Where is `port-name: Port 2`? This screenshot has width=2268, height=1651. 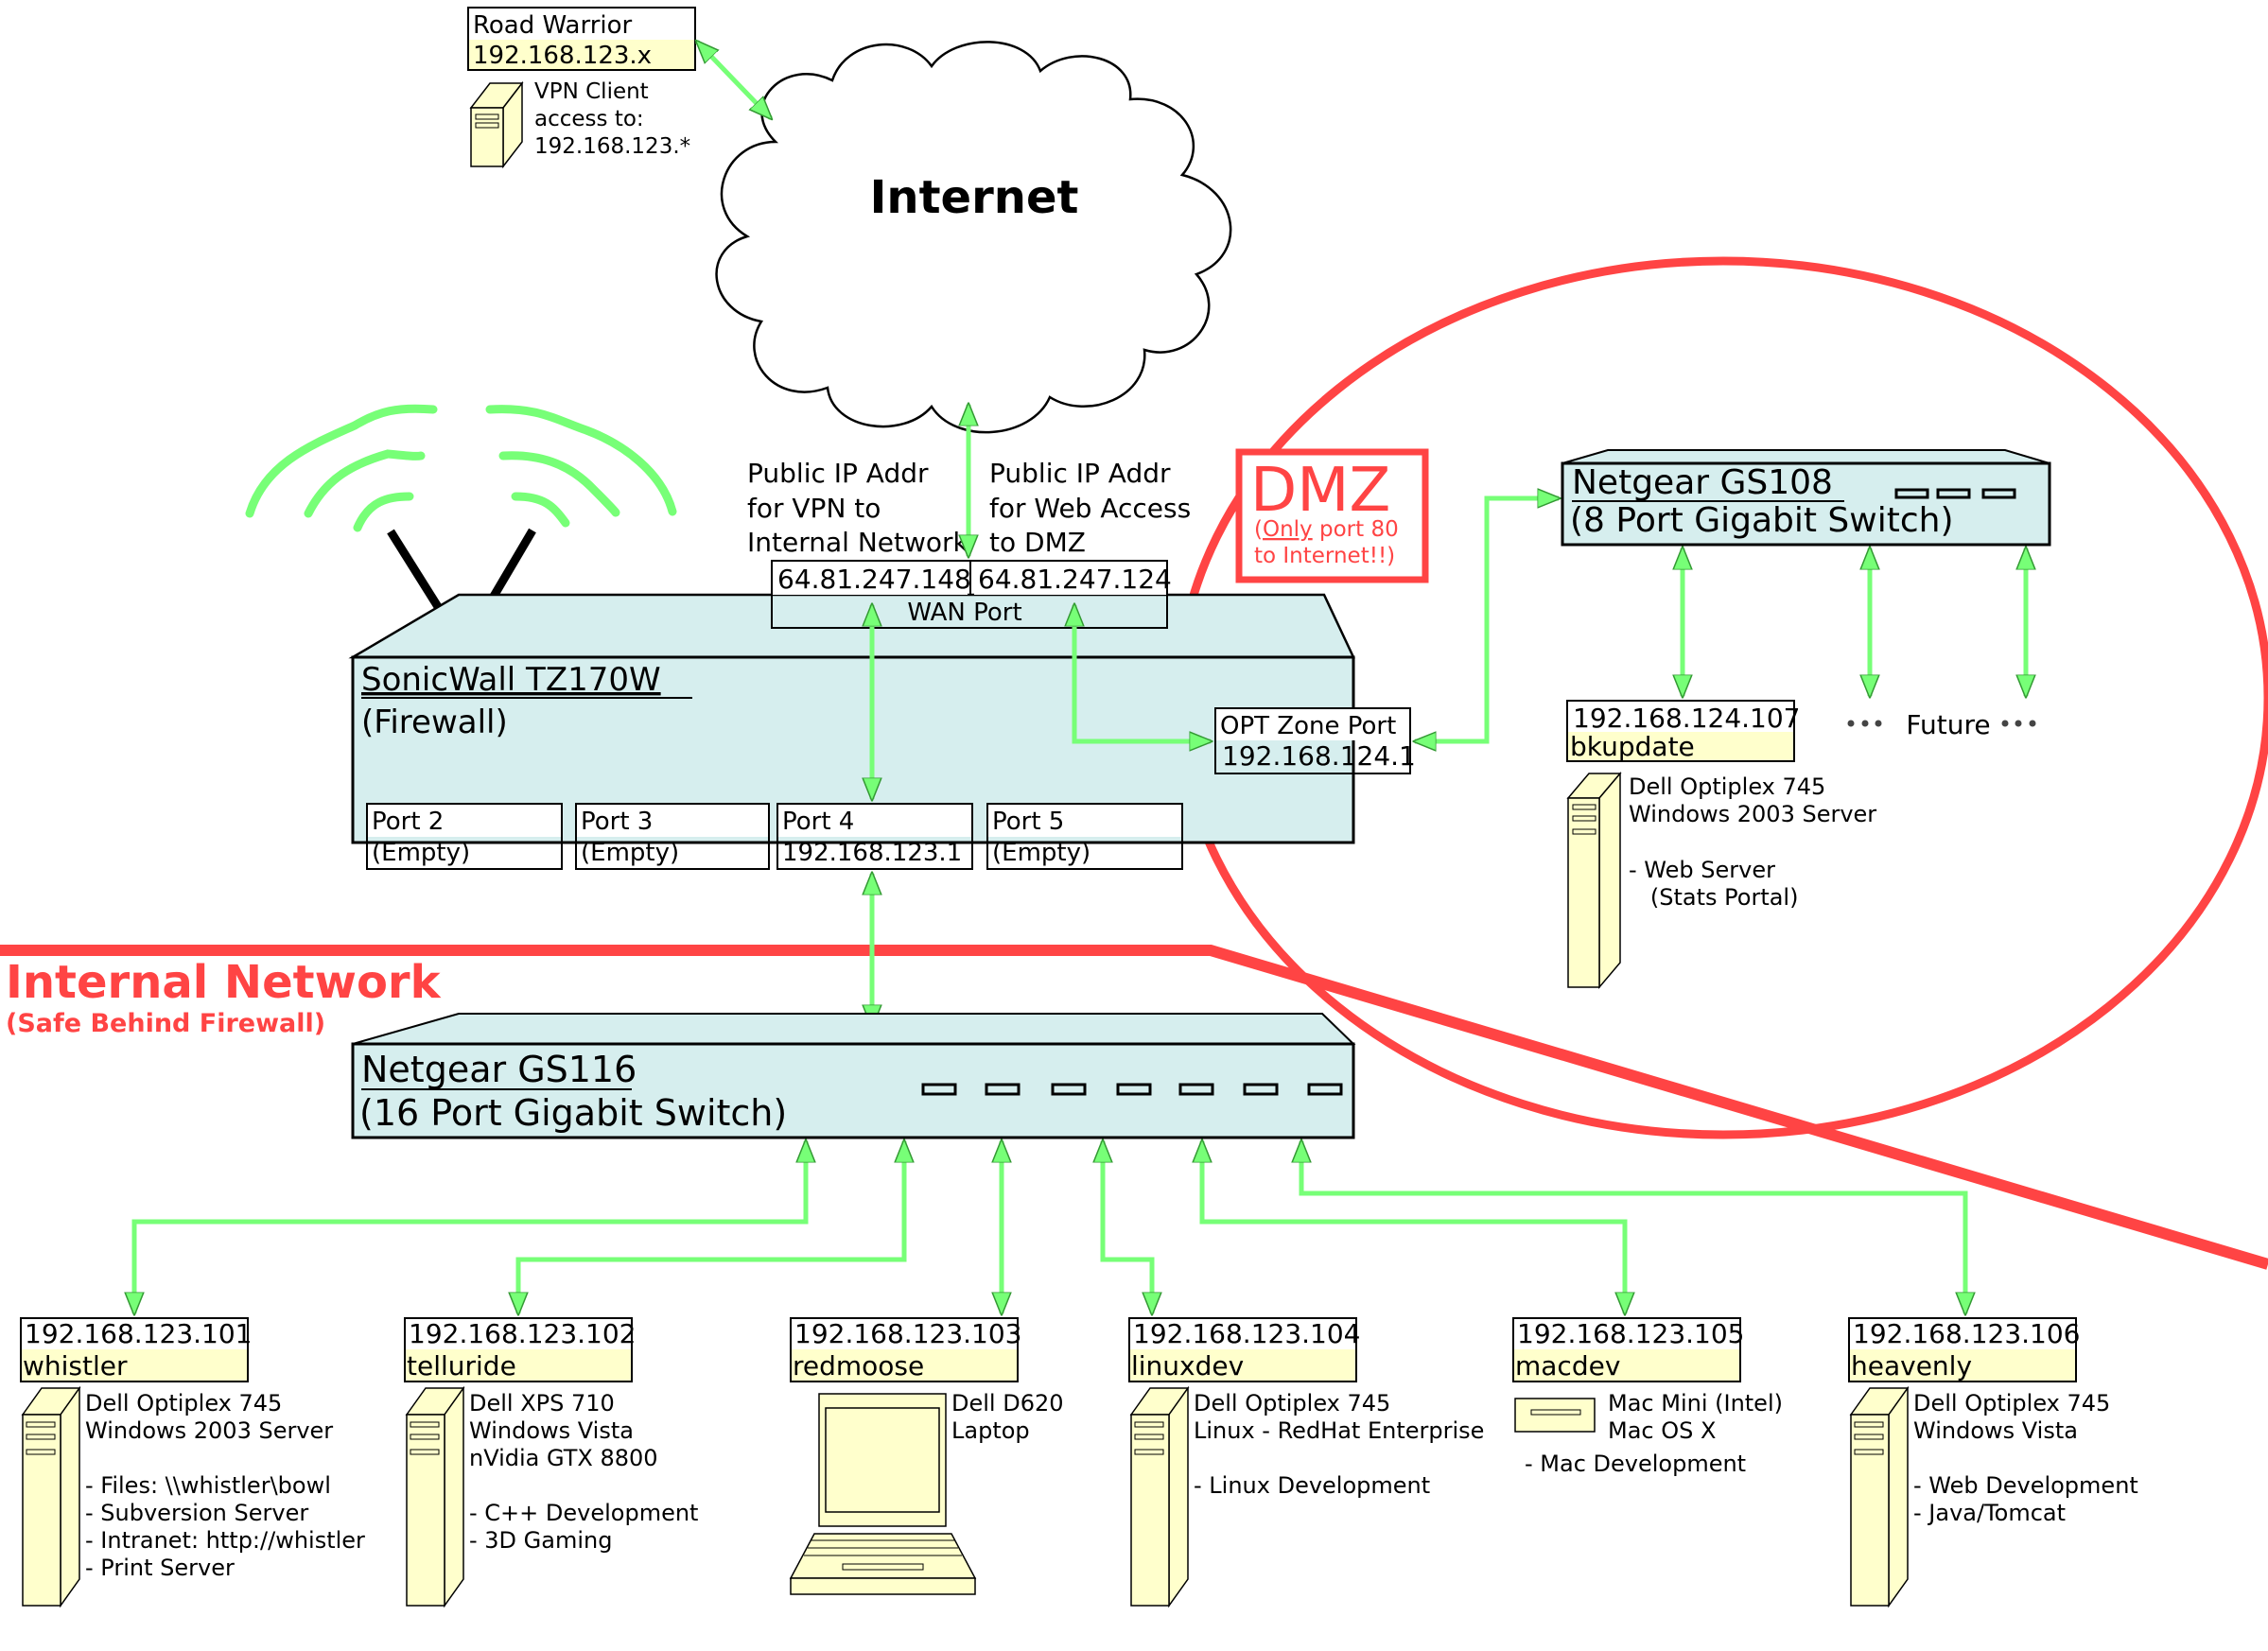 port-name: Port 2 is located at coordinates (408, 822).